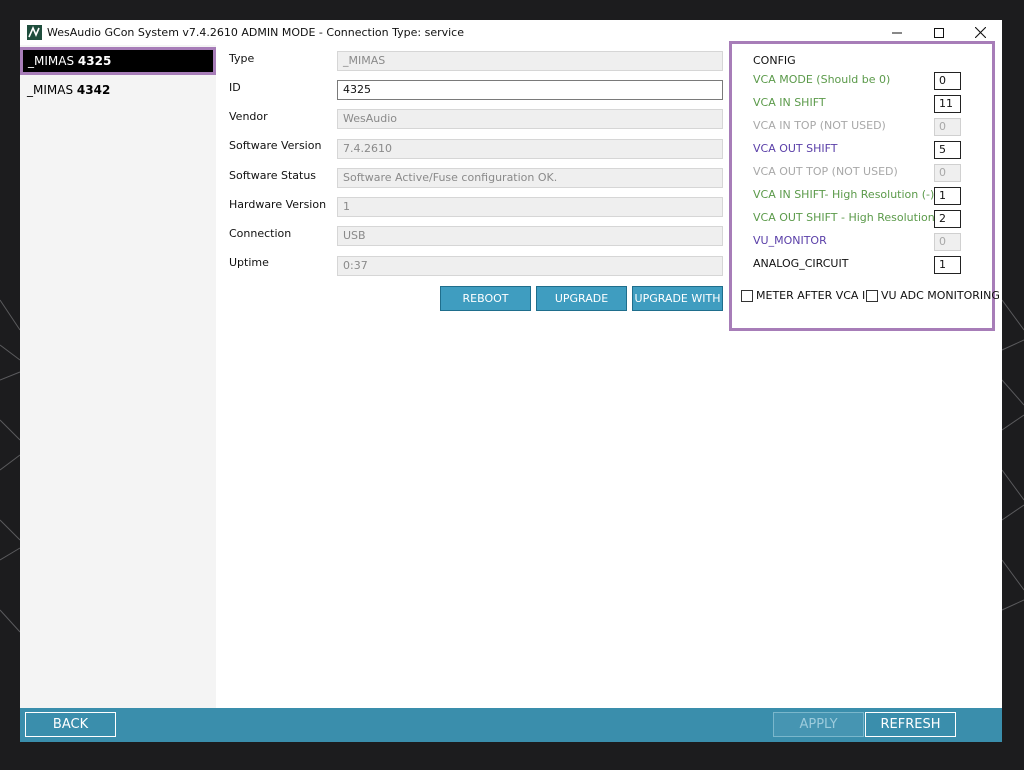 This screenshot has height=770, width=1024. What do you see at coordinates (273, 175) in the screenshot?
I see `software-status-label: Software Status` at bounding box center [273, 175].